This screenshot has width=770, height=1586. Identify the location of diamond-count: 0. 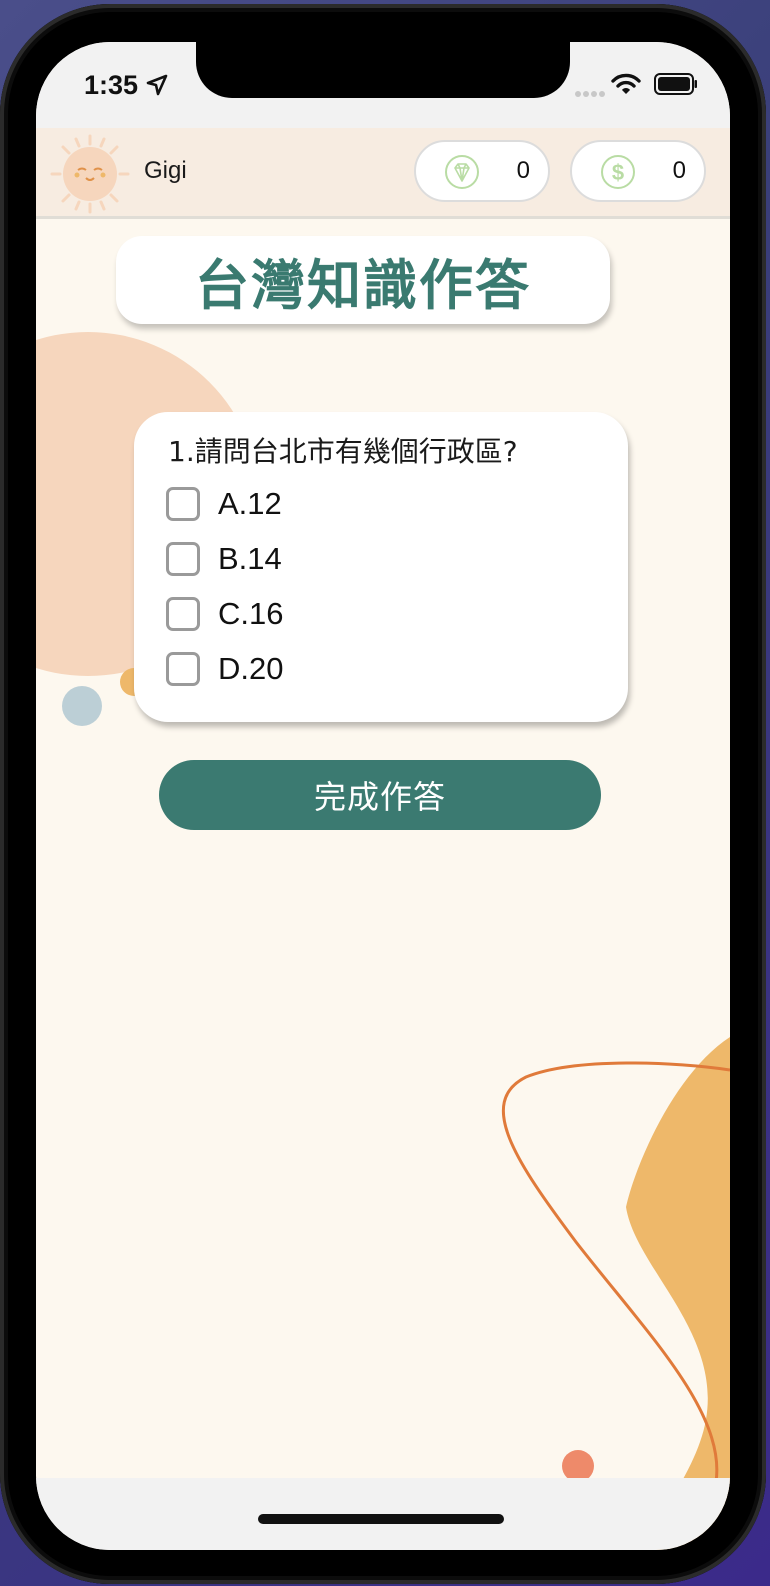
(523, 170).